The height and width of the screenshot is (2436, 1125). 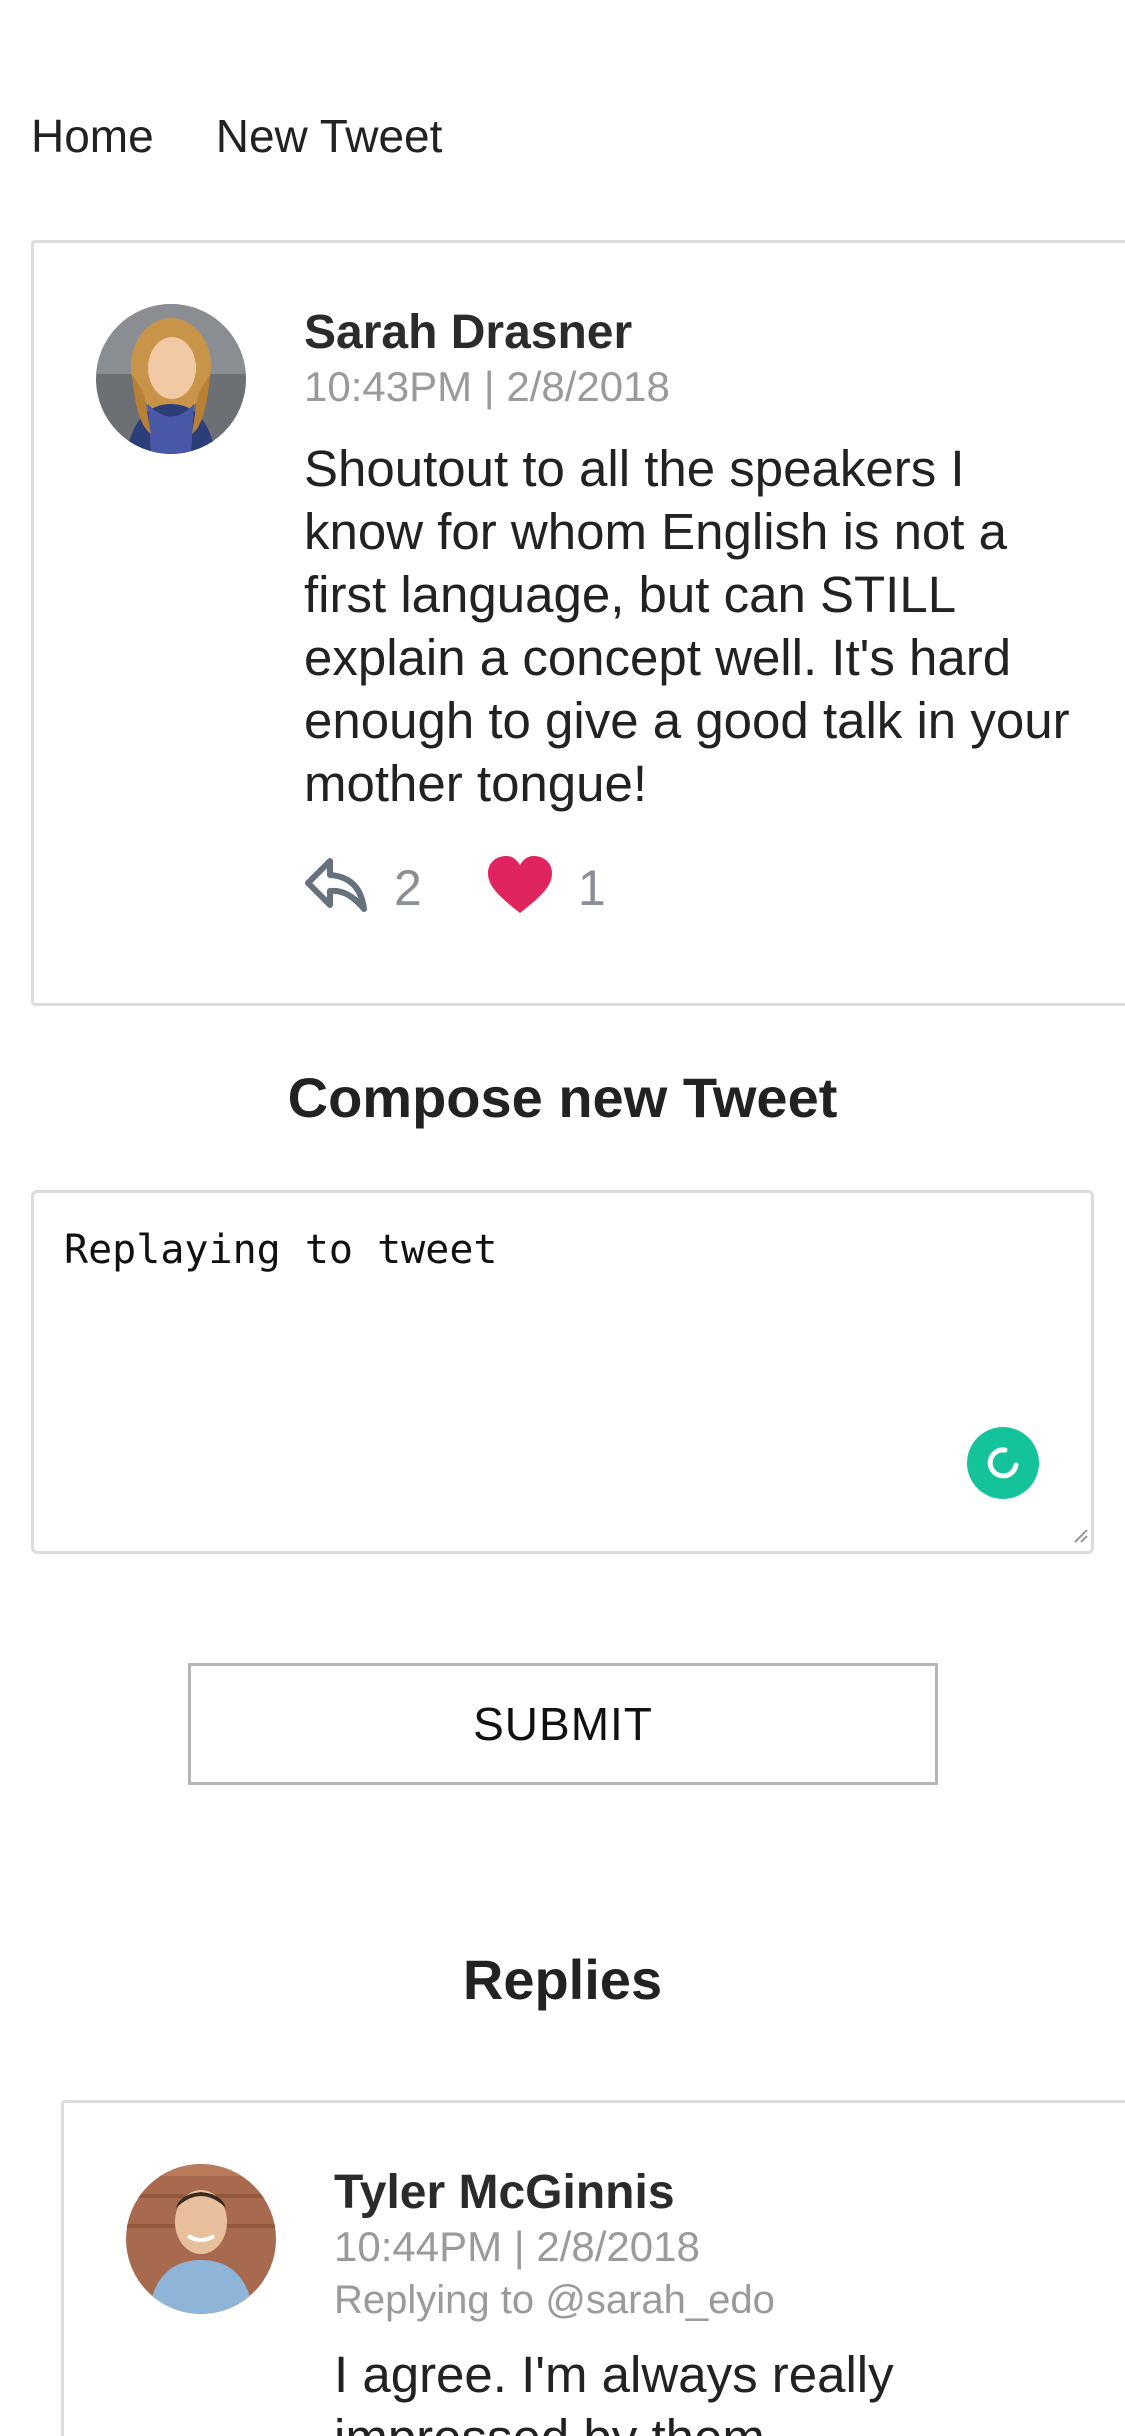 I want to click on tweet-actions: 2 1, so click(x=694, y=887).